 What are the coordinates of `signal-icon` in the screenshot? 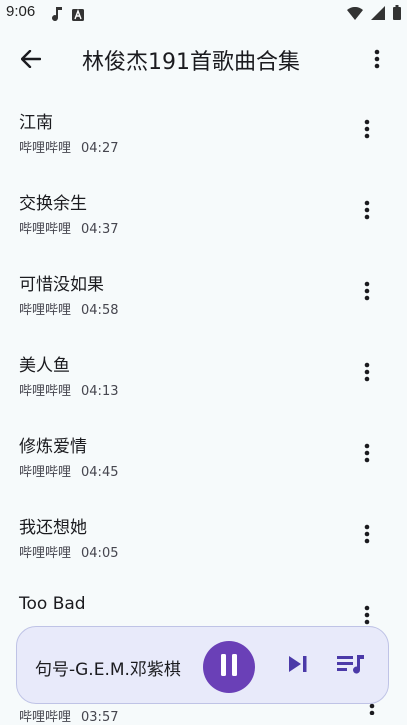 It's located at (378, 14).